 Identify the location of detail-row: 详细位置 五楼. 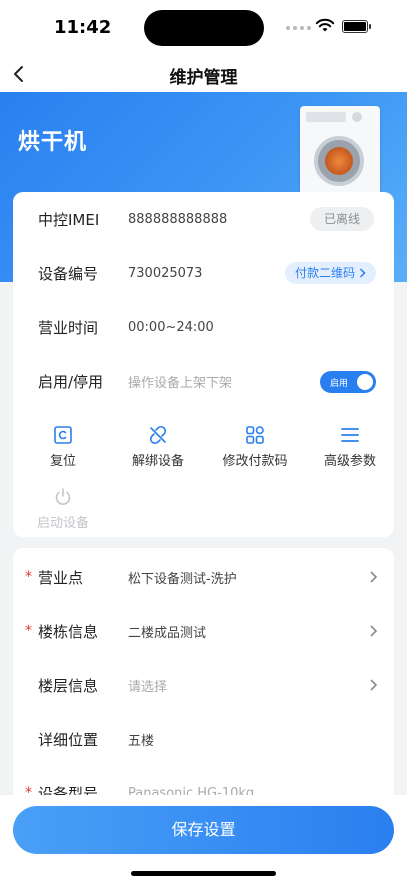
(203, 739).